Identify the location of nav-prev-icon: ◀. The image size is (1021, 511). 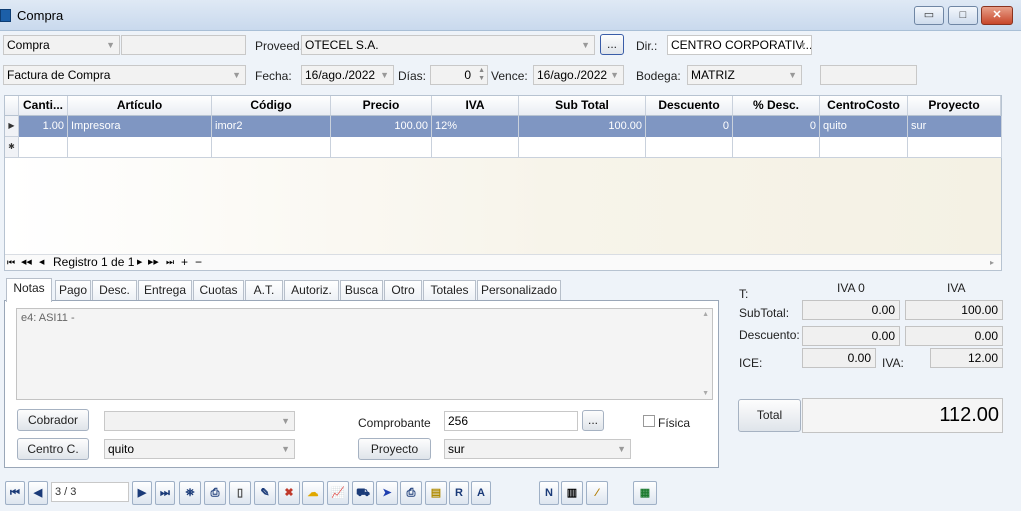
(41, 262).